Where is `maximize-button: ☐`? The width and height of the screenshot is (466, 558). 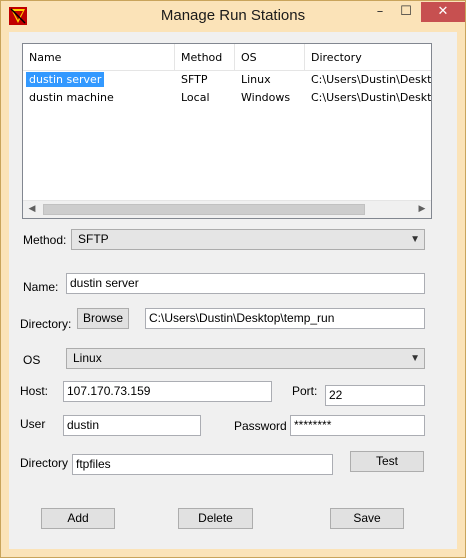 maximize-button: ☐ is located at coordinates (406, 12).